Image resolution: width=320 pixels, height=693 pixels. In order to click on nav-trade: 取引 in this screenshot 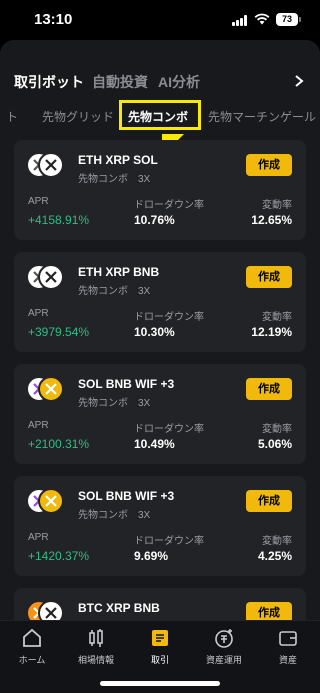, I will do `click(160, 646)`.